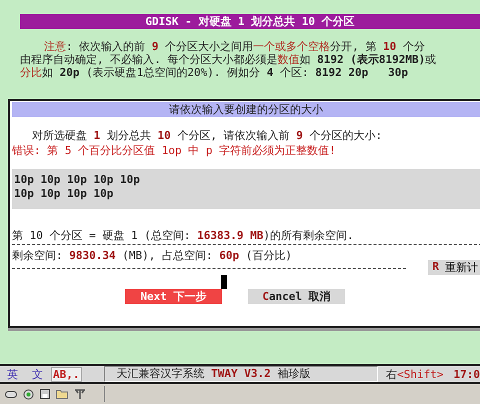 This screenshot has width=480, height=404. Describe the element at coordinates (11, 394) in the screenshot. I see `drive-icon` at that location.